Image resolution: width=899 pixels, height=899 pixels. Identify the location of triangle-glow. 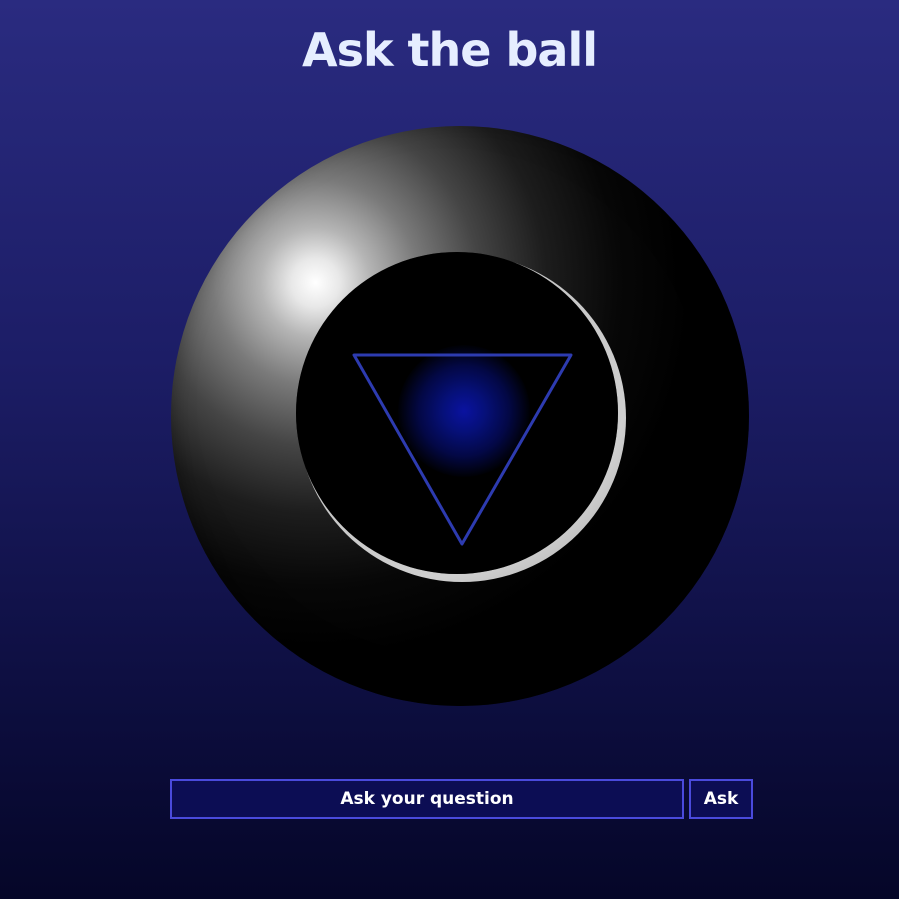
(464, 411).